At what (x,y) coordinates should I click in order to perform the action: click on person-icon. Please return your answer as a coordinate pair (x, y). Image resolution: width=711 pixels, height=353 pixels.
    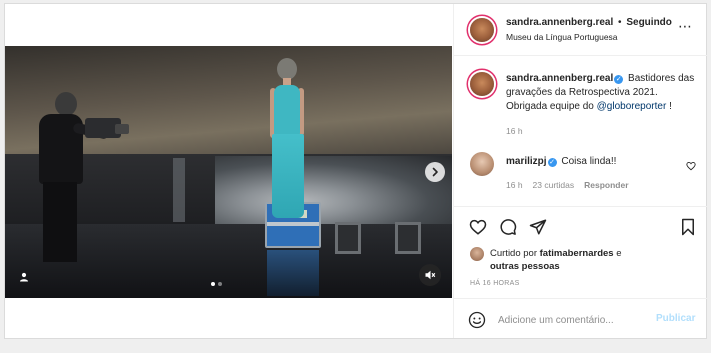
    Looking at the image, I should click on (24, 277).